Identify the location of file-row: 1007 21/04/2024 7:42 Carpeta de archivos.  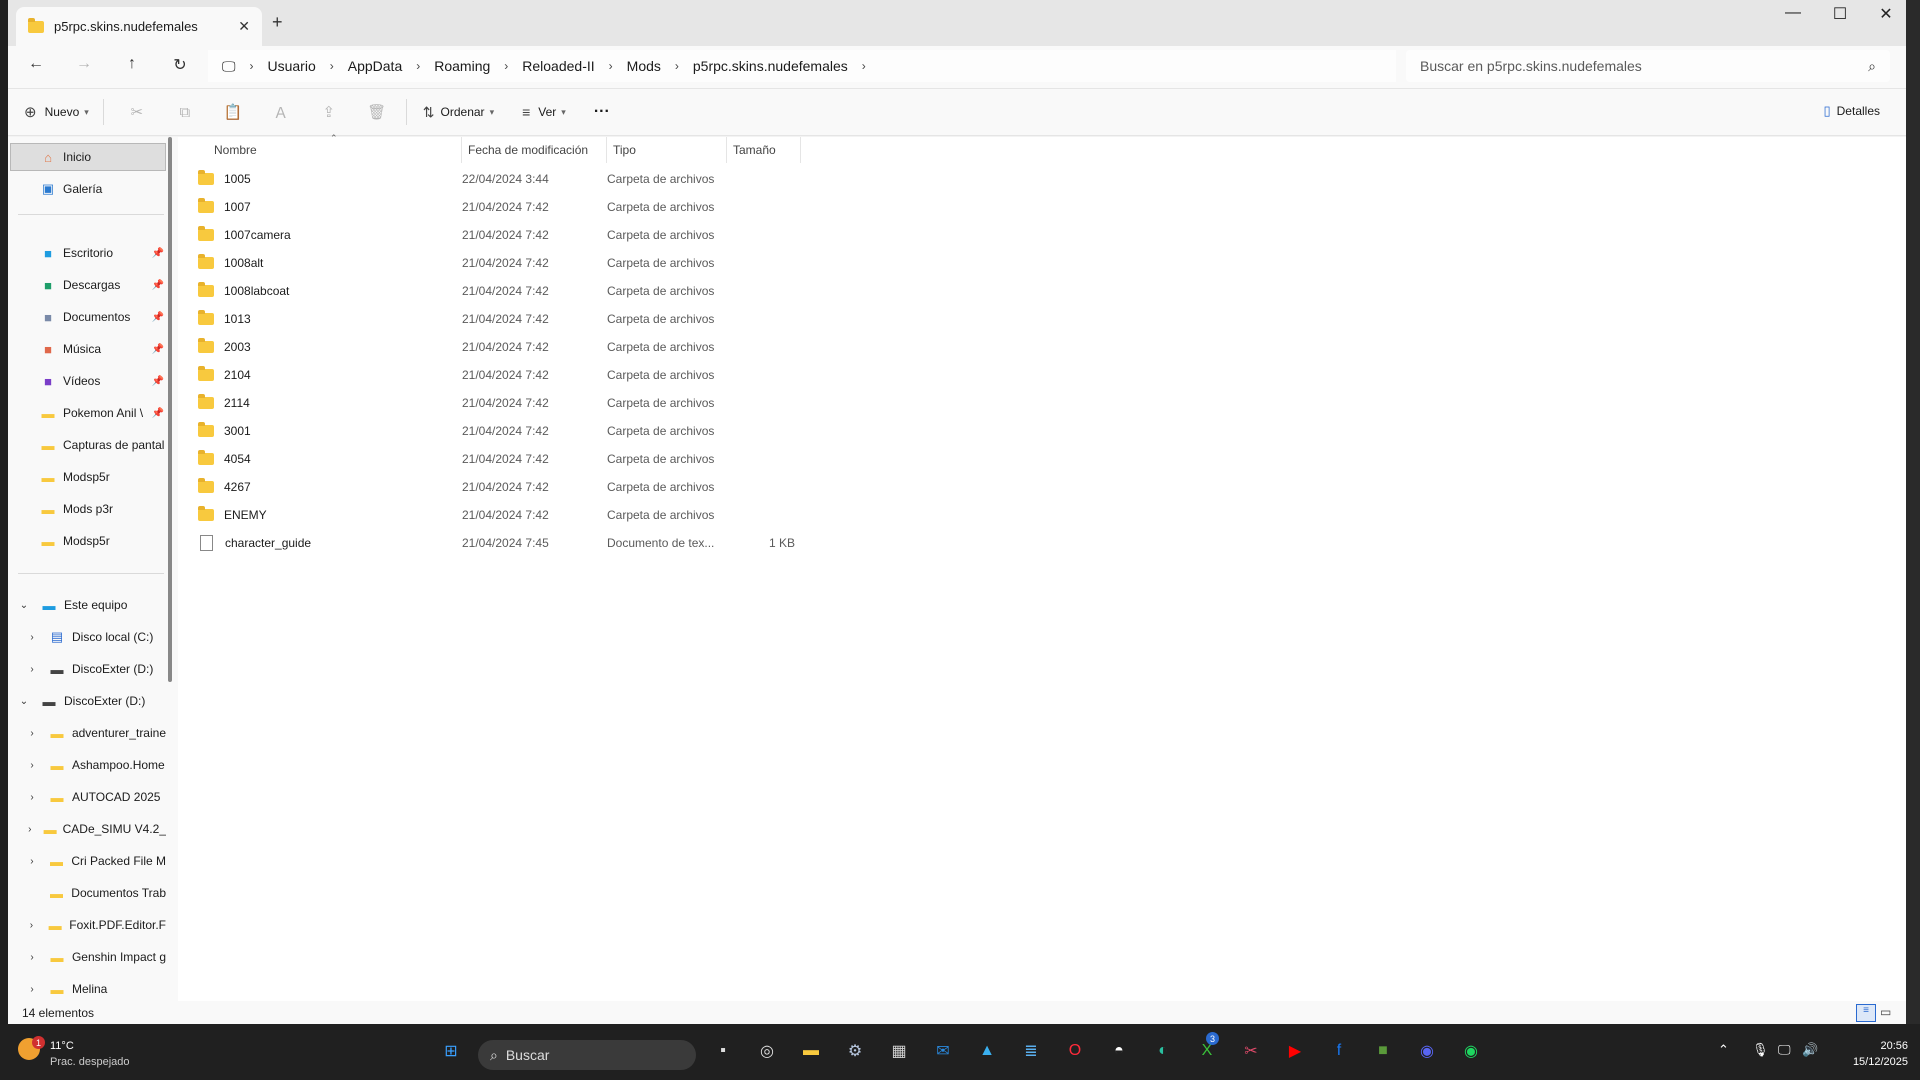
(508, 207).